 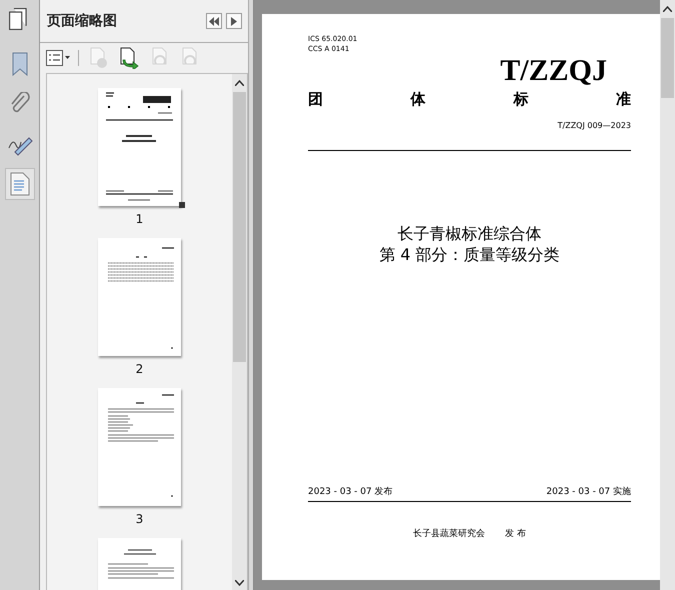 I want to click on publisher: 长子县蔬菜研究会, so click(x=449, y=534).